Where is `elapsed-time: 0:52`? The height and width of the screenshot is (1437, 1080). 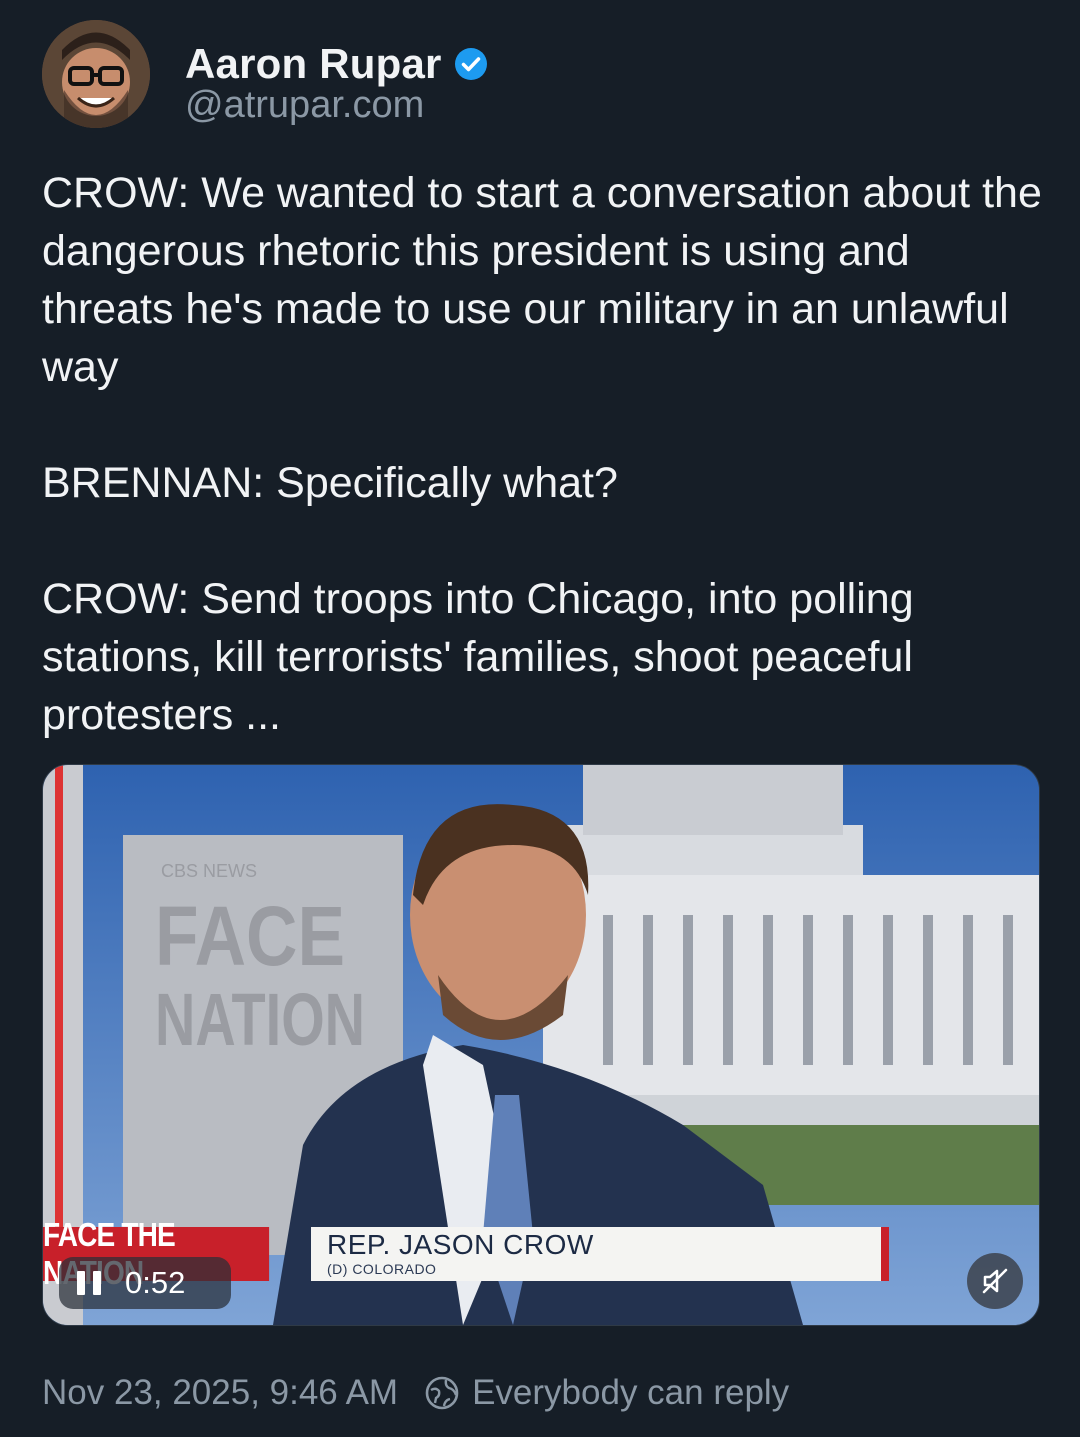
elapsed-time: 0:52 is located at coordinates (155, 1282).